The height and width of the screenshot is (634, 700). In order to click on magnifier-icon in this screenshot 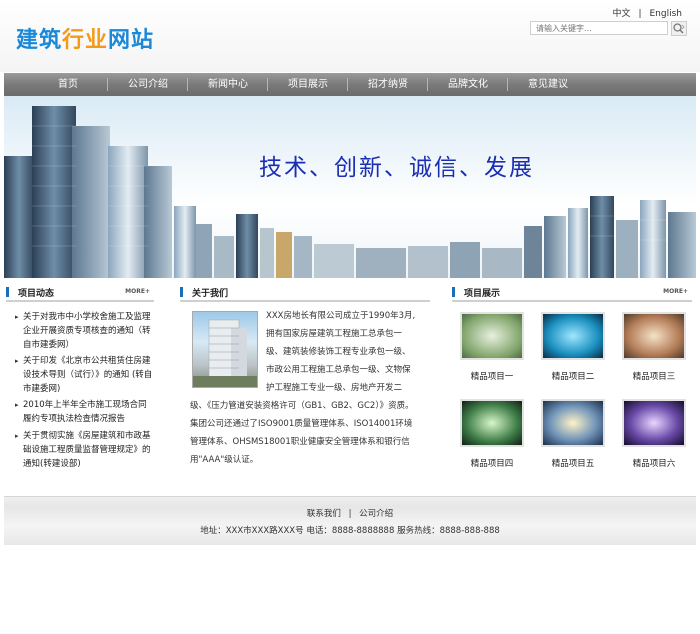, I will do `click(679, 28)`.